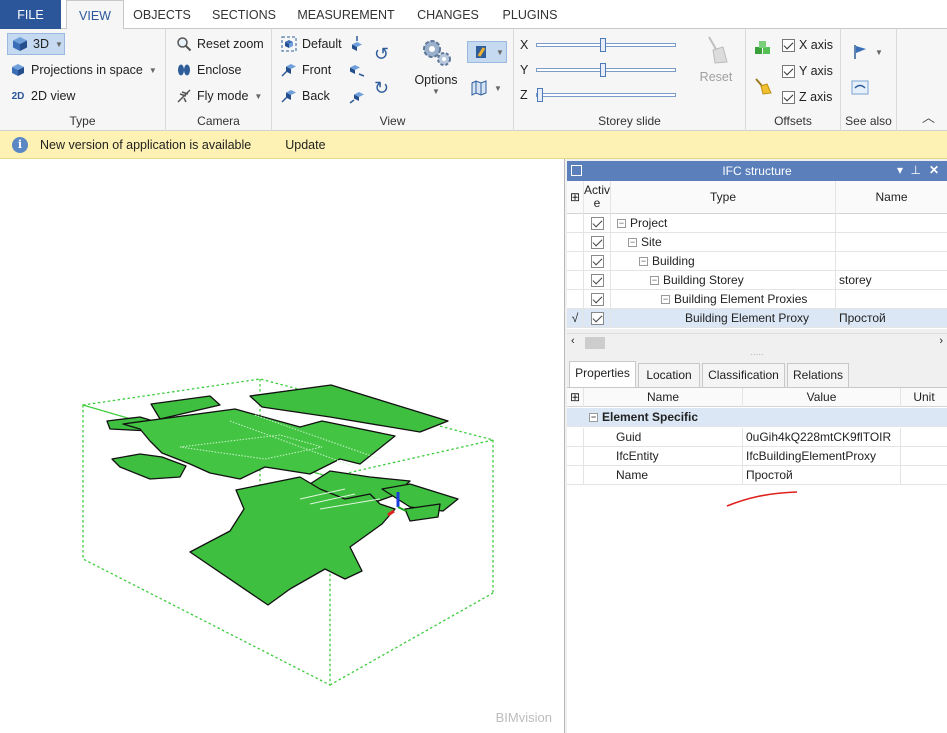 The image size is (947, 733). Describe the element at coordinates (669, 375) in the screenshot. I see `tab-location: Location` at that location.